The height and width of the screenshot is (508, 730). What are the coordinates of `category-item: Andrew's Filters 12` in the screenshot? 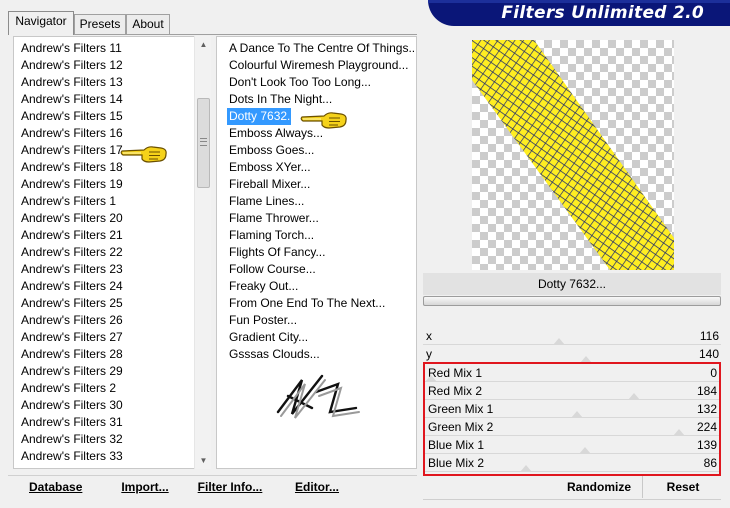 It's located at (68, 65).